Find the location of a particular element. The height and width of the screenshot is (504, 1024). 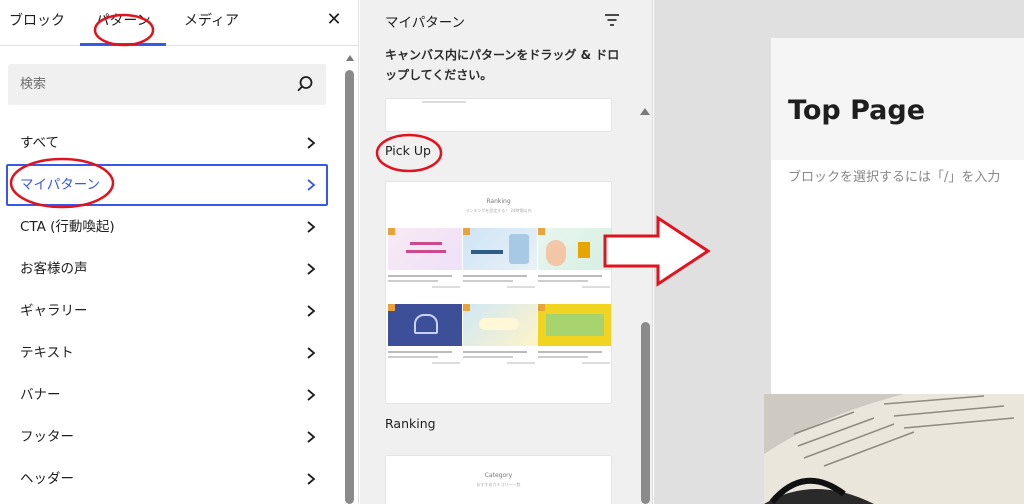

category-item-text: テキスト is located at coordinates (167, 353).